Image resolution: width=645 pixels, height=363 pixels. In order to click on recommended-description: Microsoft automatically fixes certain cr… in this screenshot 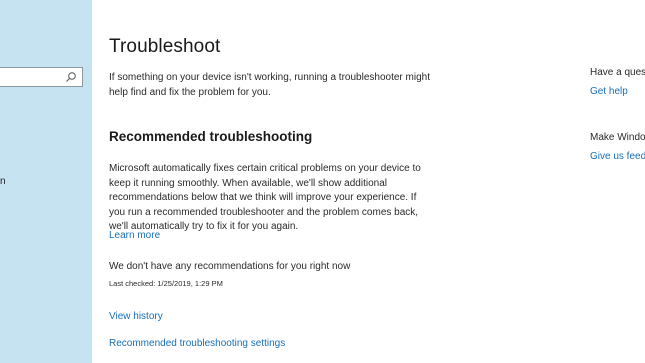, I will do `click(265, 197)`.